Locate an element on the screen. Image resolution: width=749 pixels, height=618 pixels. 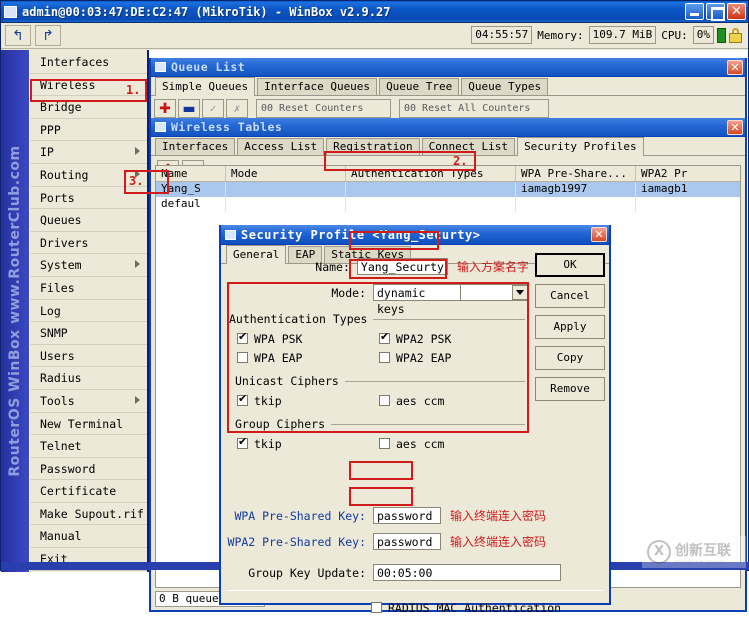
table-cell-name: defaul is located at coordinates (191, 204).